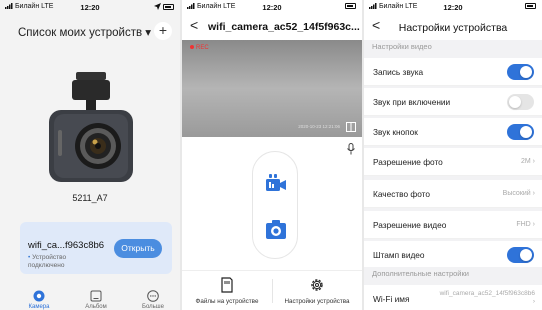 Image resolution: width=542 pixels, height=310 pixels. Describe the element at coordinates (158, 6) in the screenshot. I see `location-arrow-icon` at that location.